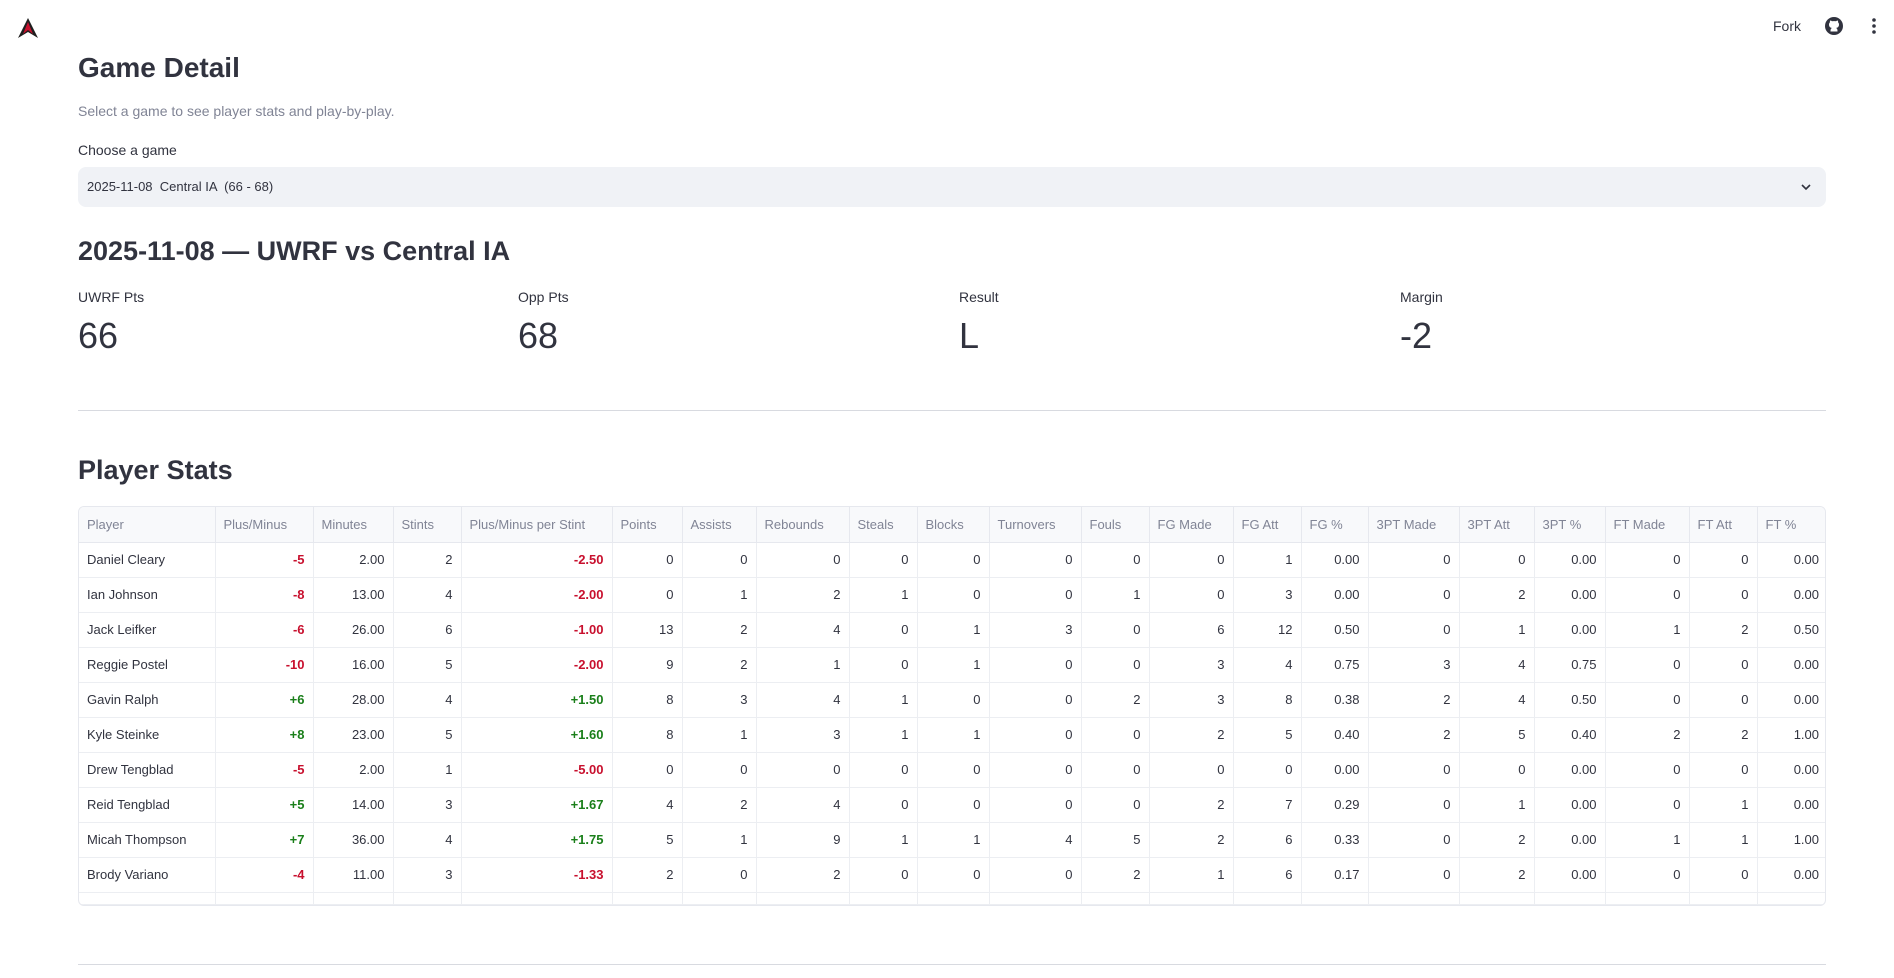 The width and height of the screenshot is (1894, 978). Describe the element at coordinates (952, 898) in the screenshot. I see `table-row-spacer` at that location.